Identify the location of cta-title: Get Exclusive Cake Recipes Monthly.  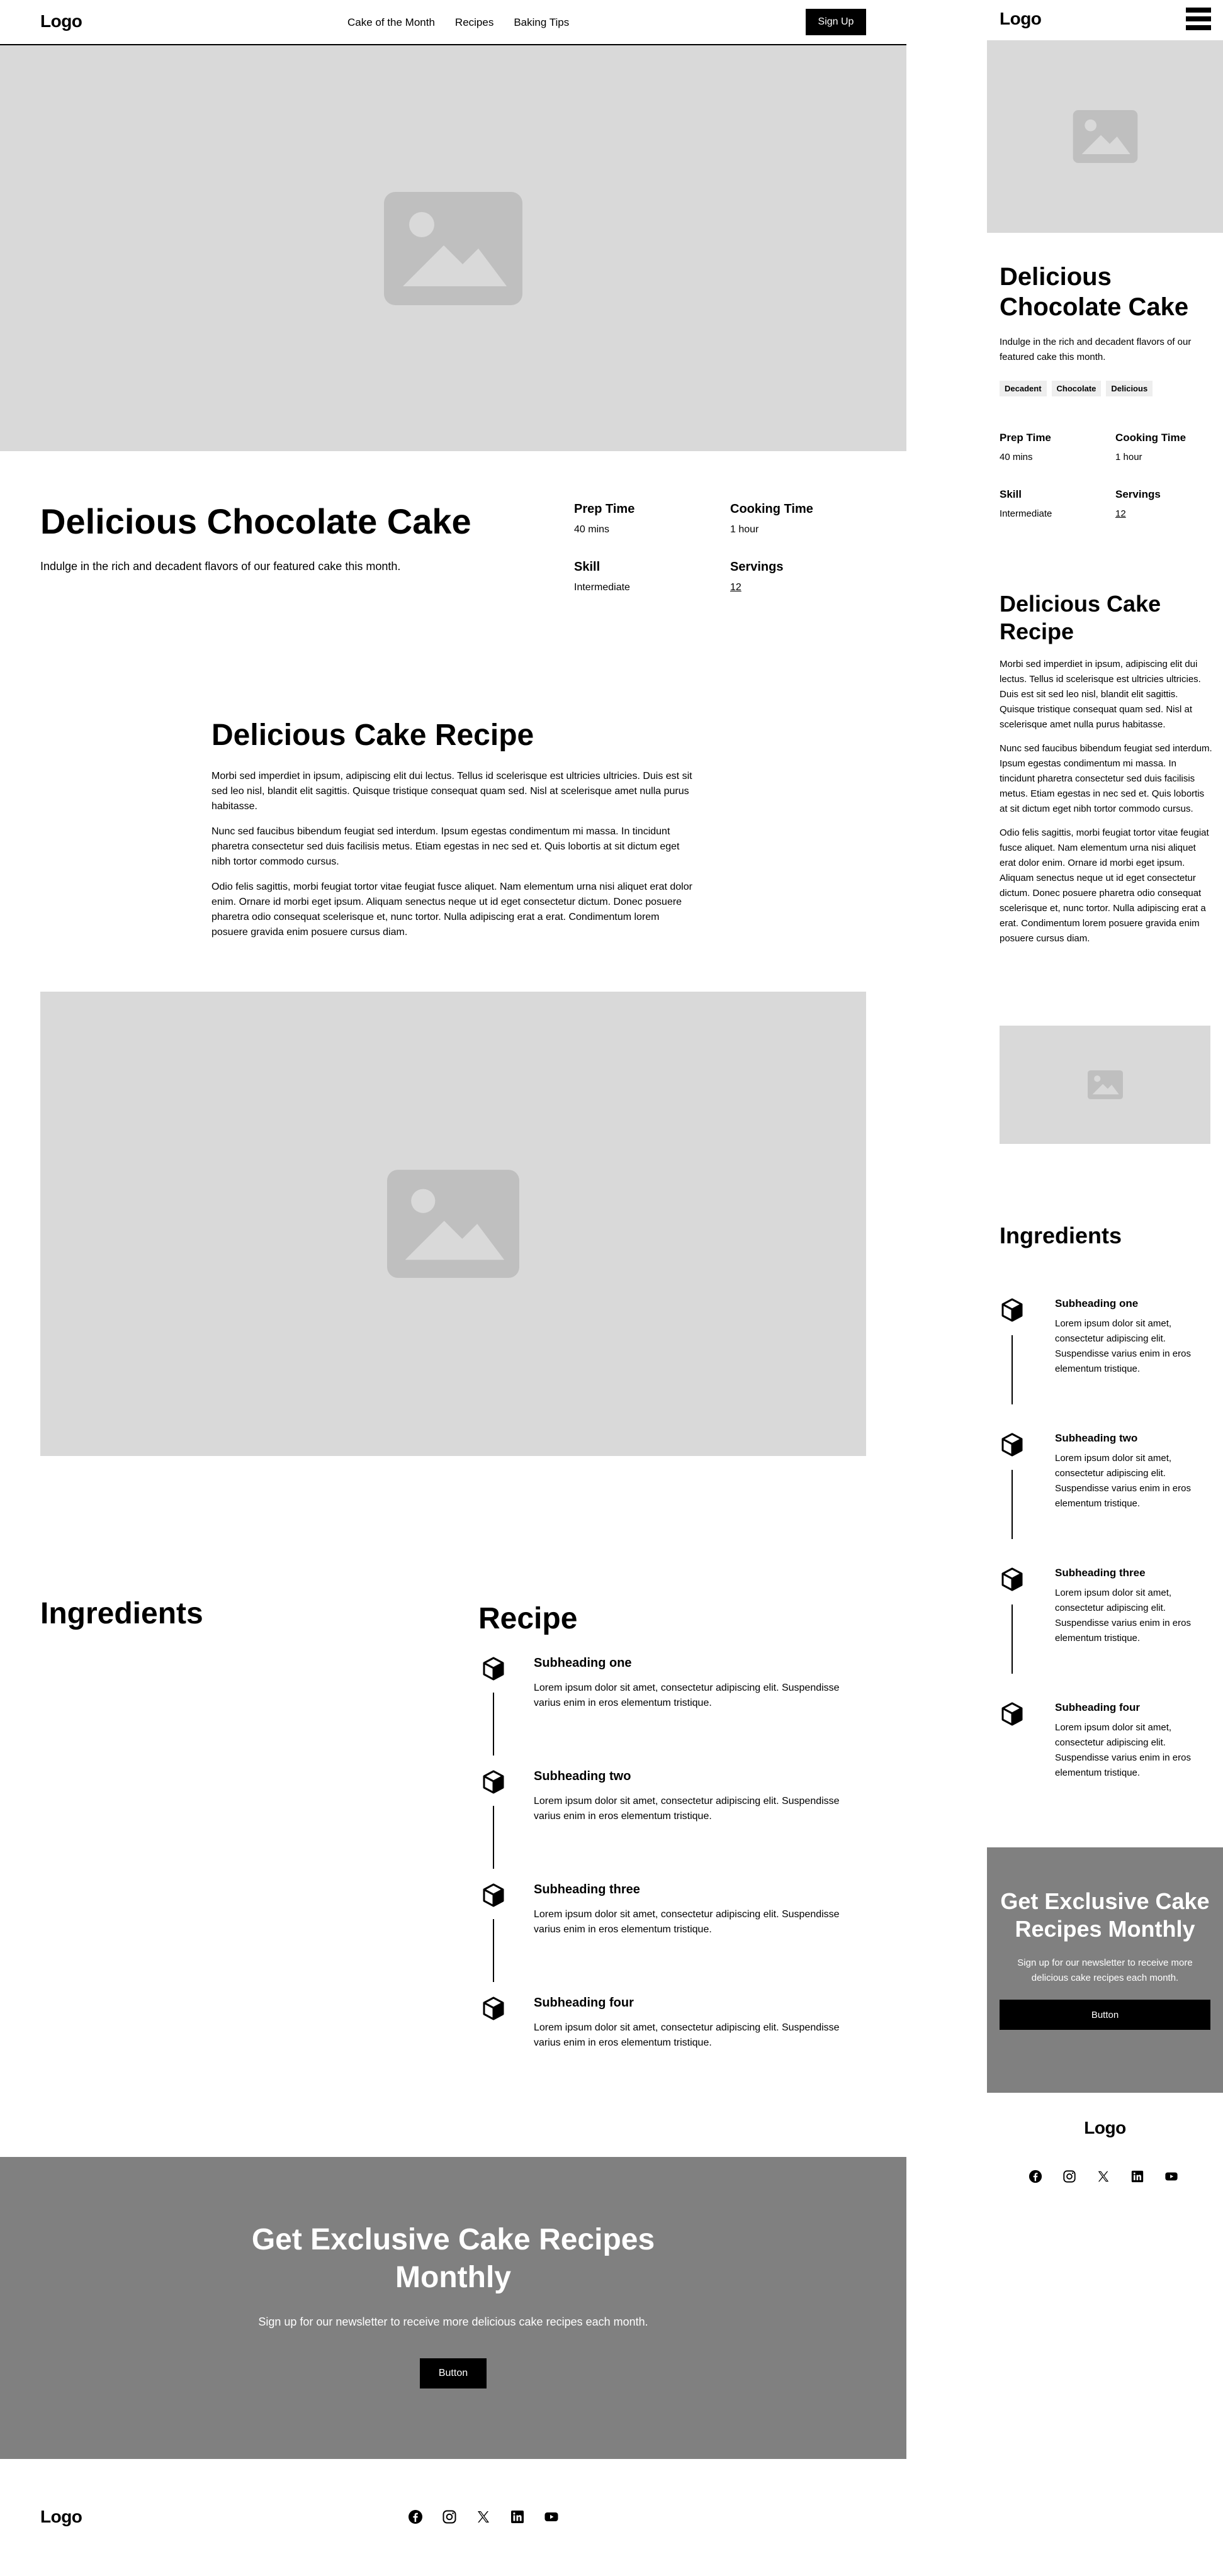
(453, 2258).